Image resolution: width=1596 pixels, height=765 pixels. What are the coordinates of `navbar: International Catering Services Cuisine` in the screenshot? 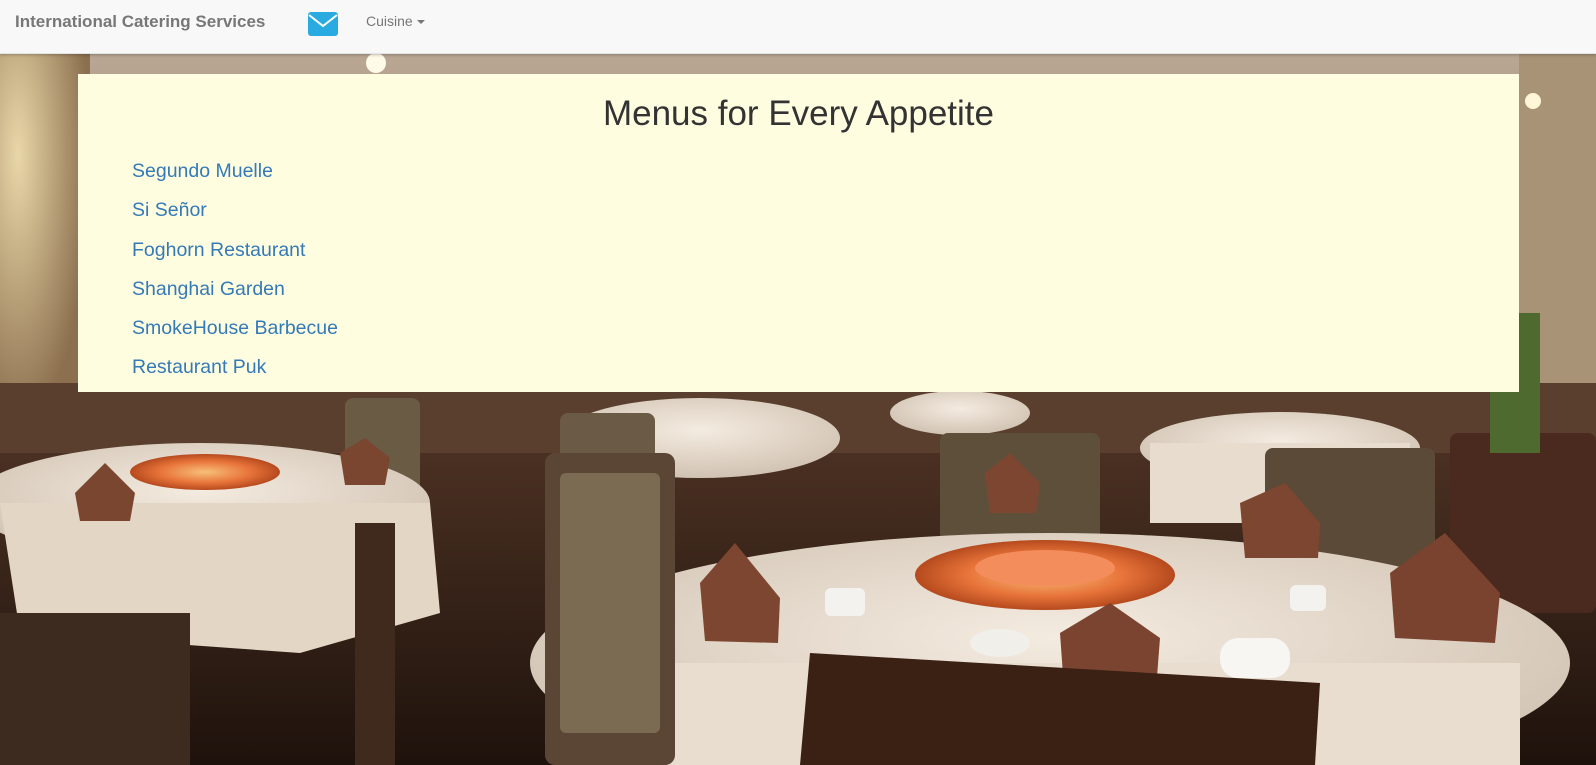 It's located at (798, 27).